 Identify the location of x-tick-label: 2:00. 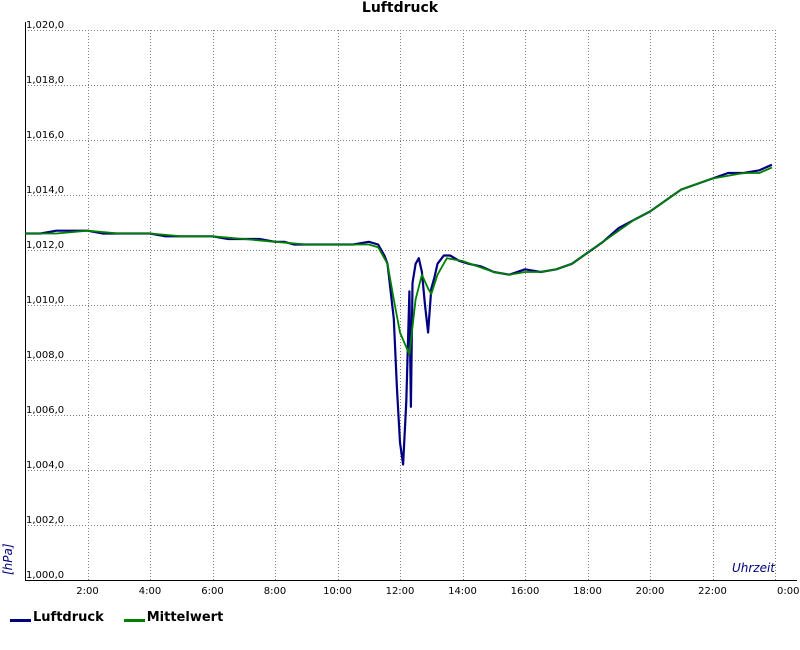
(87, 591).